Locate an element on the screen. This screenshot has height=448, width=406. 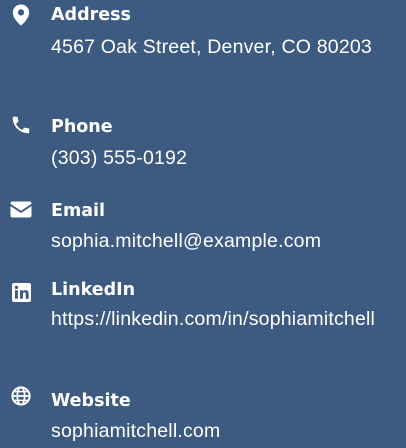
website-link: sophiamitchell.com is located at coordinates (227, 431).